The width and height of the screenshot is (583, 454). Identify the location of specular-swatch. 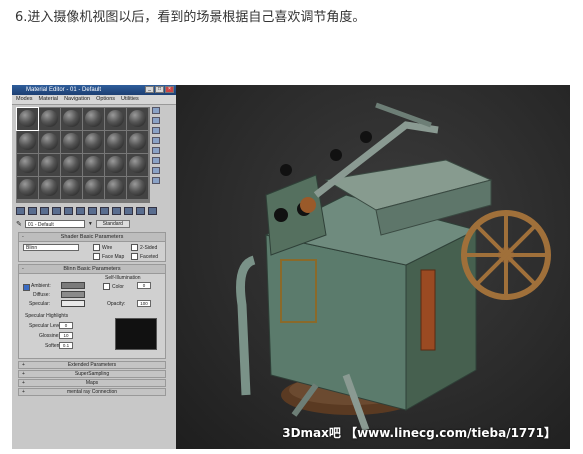
(73, 303).